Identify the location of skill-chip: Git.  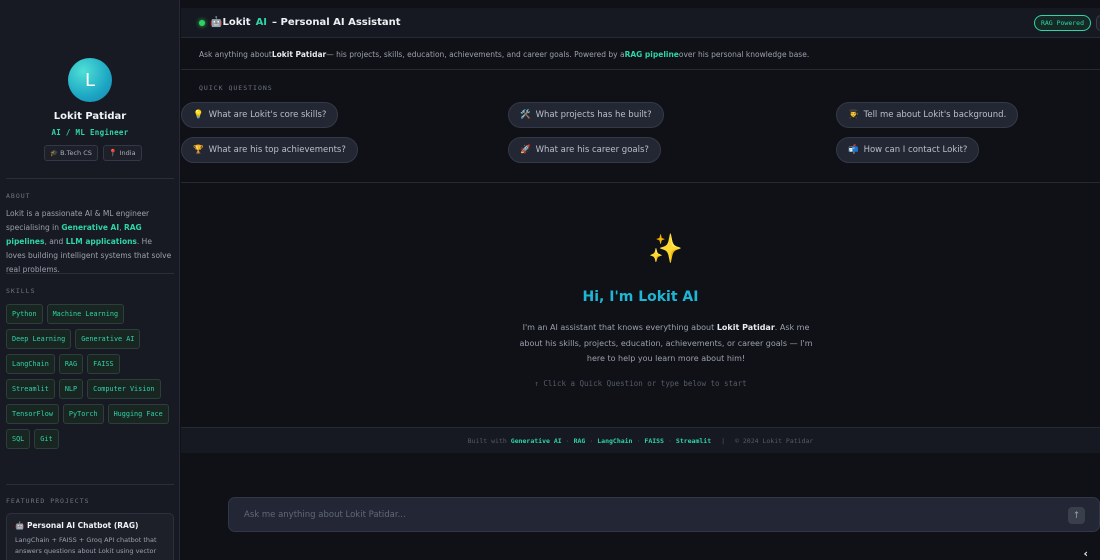
(46, 439).